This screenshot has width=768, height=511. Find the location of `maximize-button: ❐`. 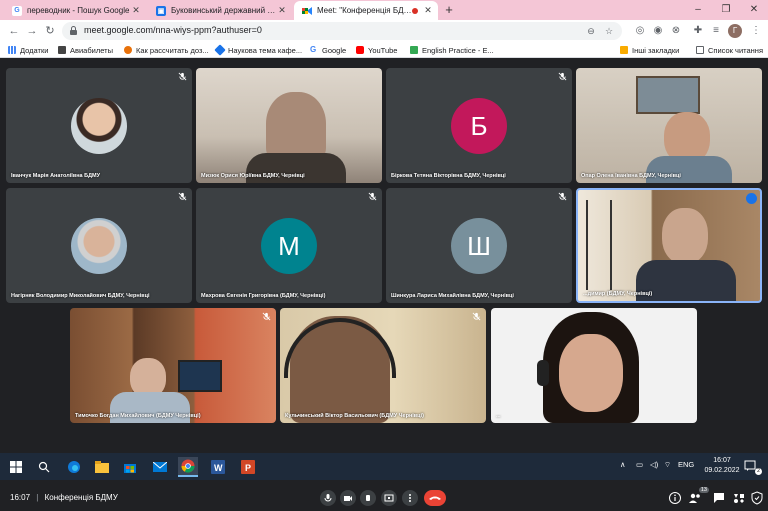

maximize-button: ❐ is located at coordinates (726, 10).